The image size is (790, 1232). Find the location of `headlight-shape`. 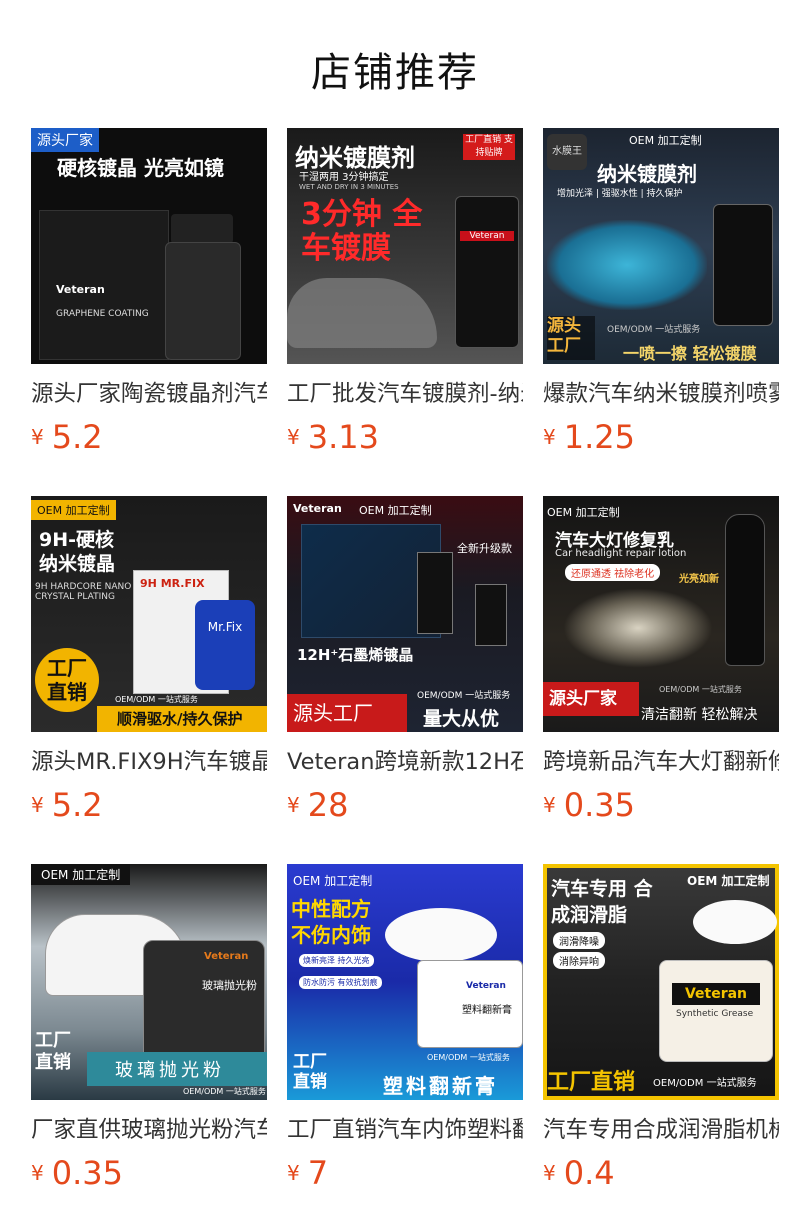

headlight-shape is located at coordinates (638, 628).